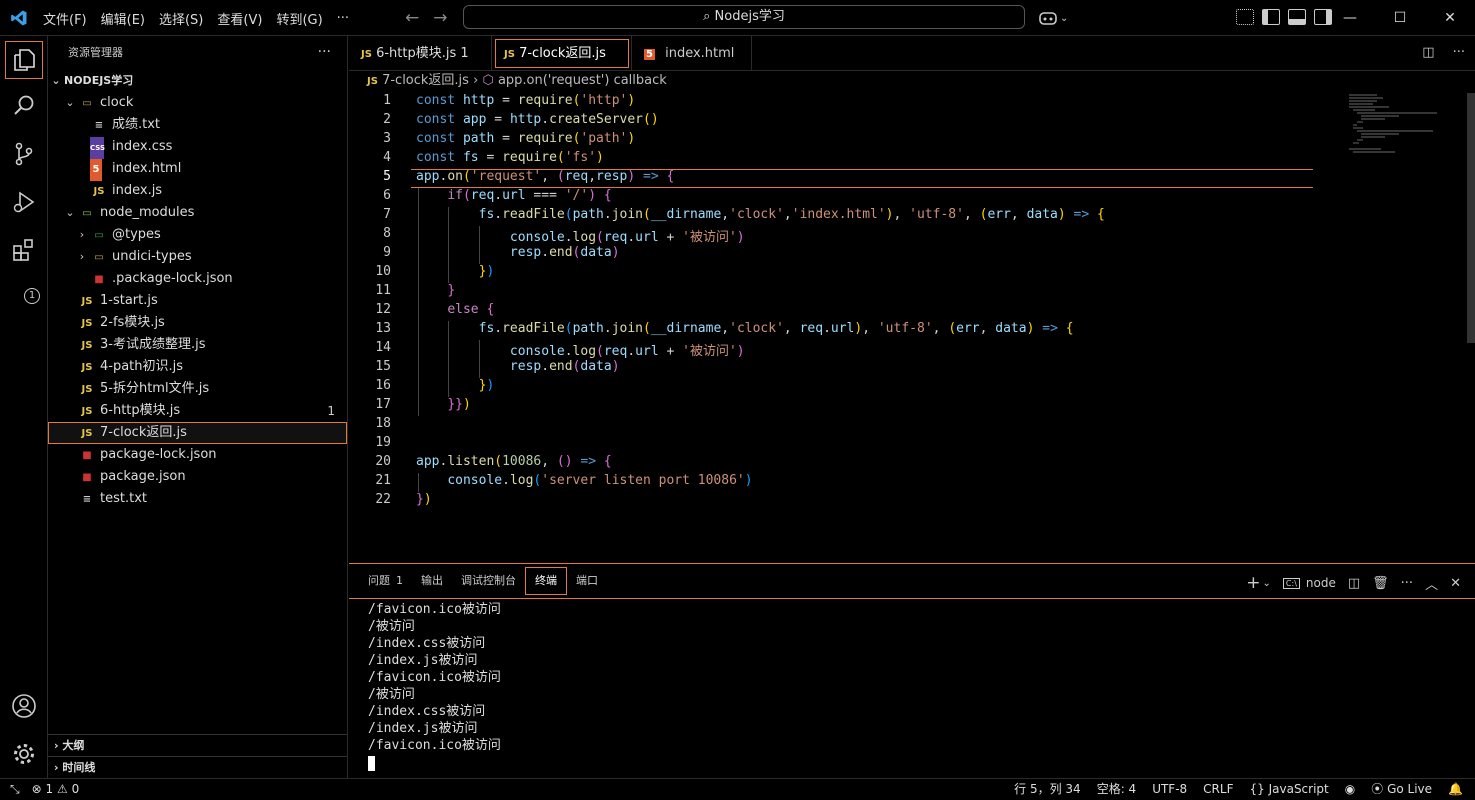 Image resolution: width=1475 pixels, height=800 pixels. I want to click on tree-item: JS 2-fs模块.js, so click(197, 323).